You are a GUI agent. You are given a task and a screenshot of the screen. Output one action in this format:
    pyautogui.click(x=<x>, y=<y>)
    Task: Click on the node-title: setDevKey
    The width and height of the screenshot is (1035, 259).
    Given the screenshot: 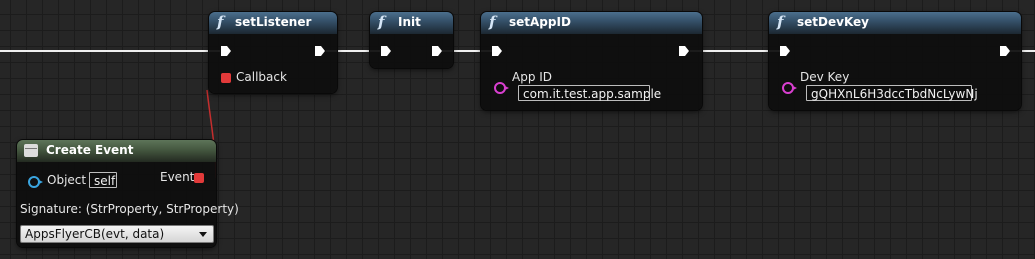 What is the action you would take?
    pyautogui.click(x=833, y=22)
    